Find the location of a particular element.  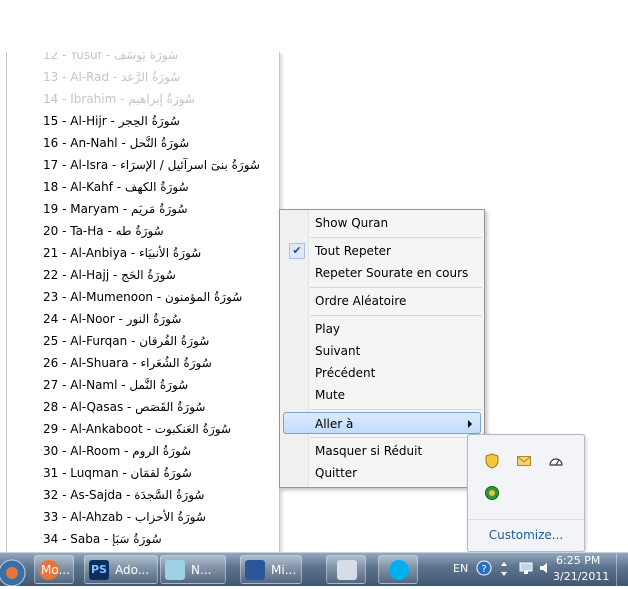

help-icon: ? is located at coordinates (484, 568).